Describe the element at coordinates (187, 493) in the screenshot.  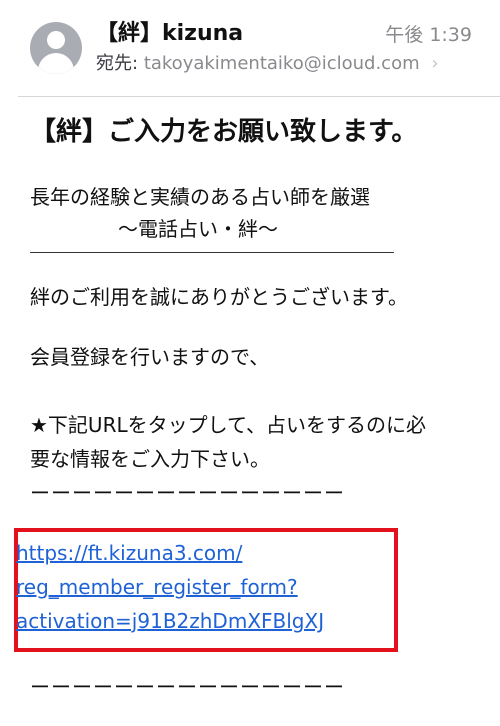
I see `body-divider-top: ーーーーーーーーーーーーーーー` at that location.